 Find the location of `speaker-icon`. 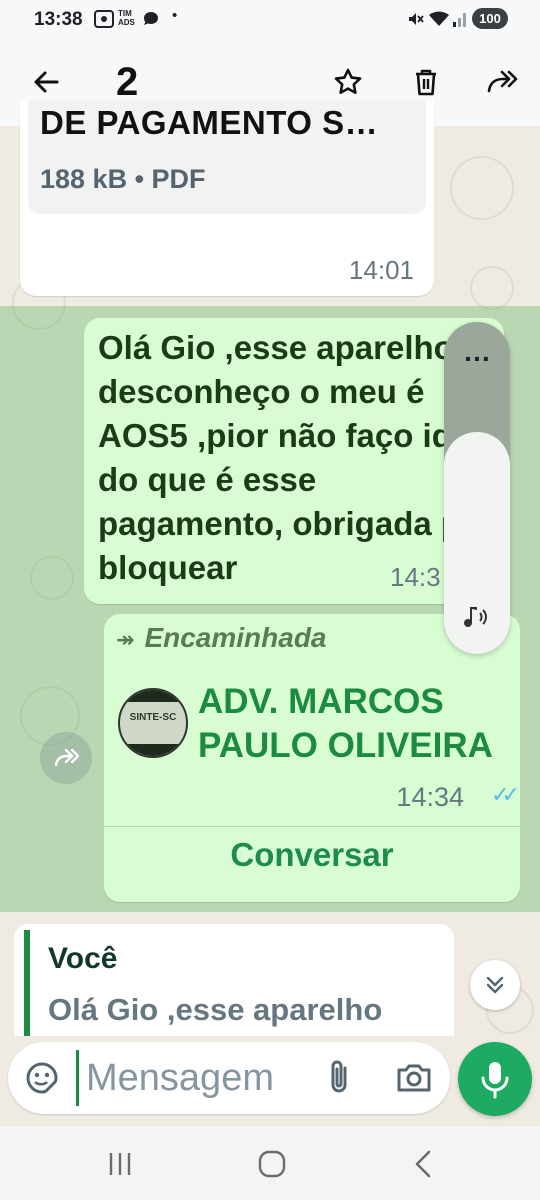

speaker-icon is located at coordinates (477, 621).